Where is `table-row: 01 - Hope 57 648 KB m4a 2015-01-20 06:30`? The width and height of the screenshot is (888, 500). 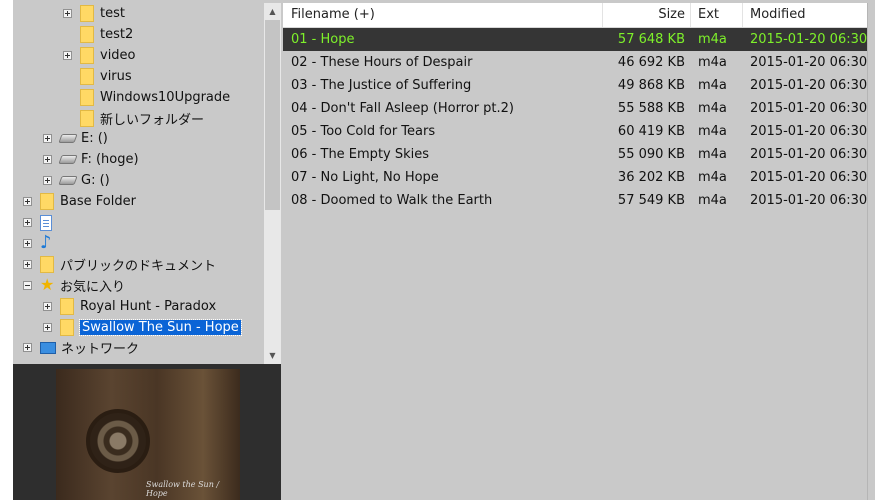
table-row: 01 - Hope 57 648 KB m4a 2015-01-20 06:30 is located at coordinates (575, 39).